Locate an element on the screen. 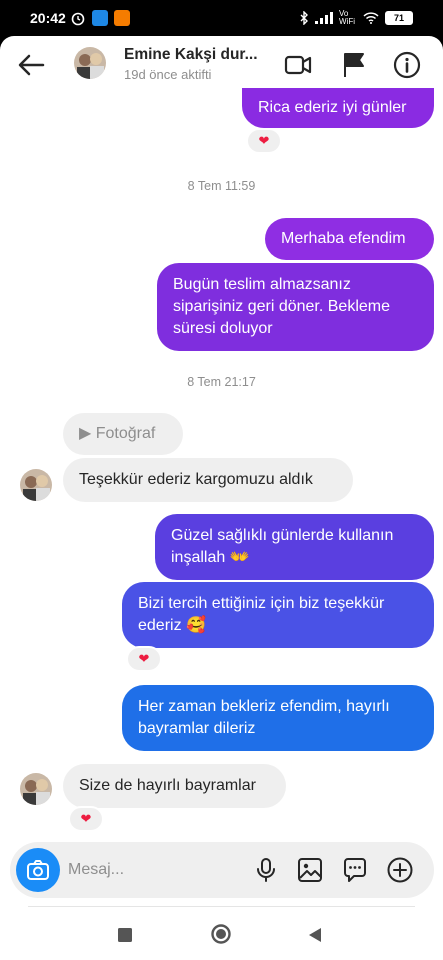  recents-icon is located at coordinates (125, 935).